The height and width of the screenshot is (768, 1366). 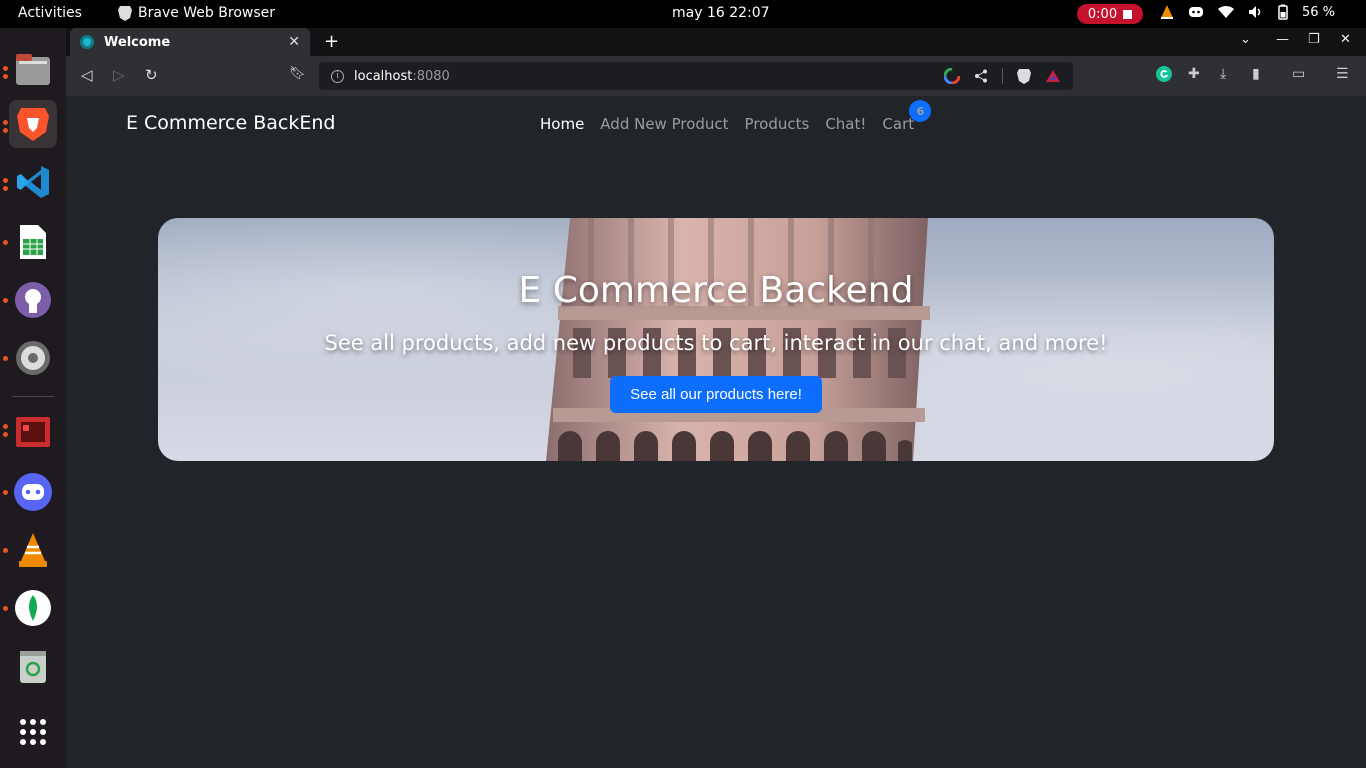 What do you see at coordinates (87, 42) in the screenshot?
I see `site-favicon-icon` at bounding box center [87, 42].